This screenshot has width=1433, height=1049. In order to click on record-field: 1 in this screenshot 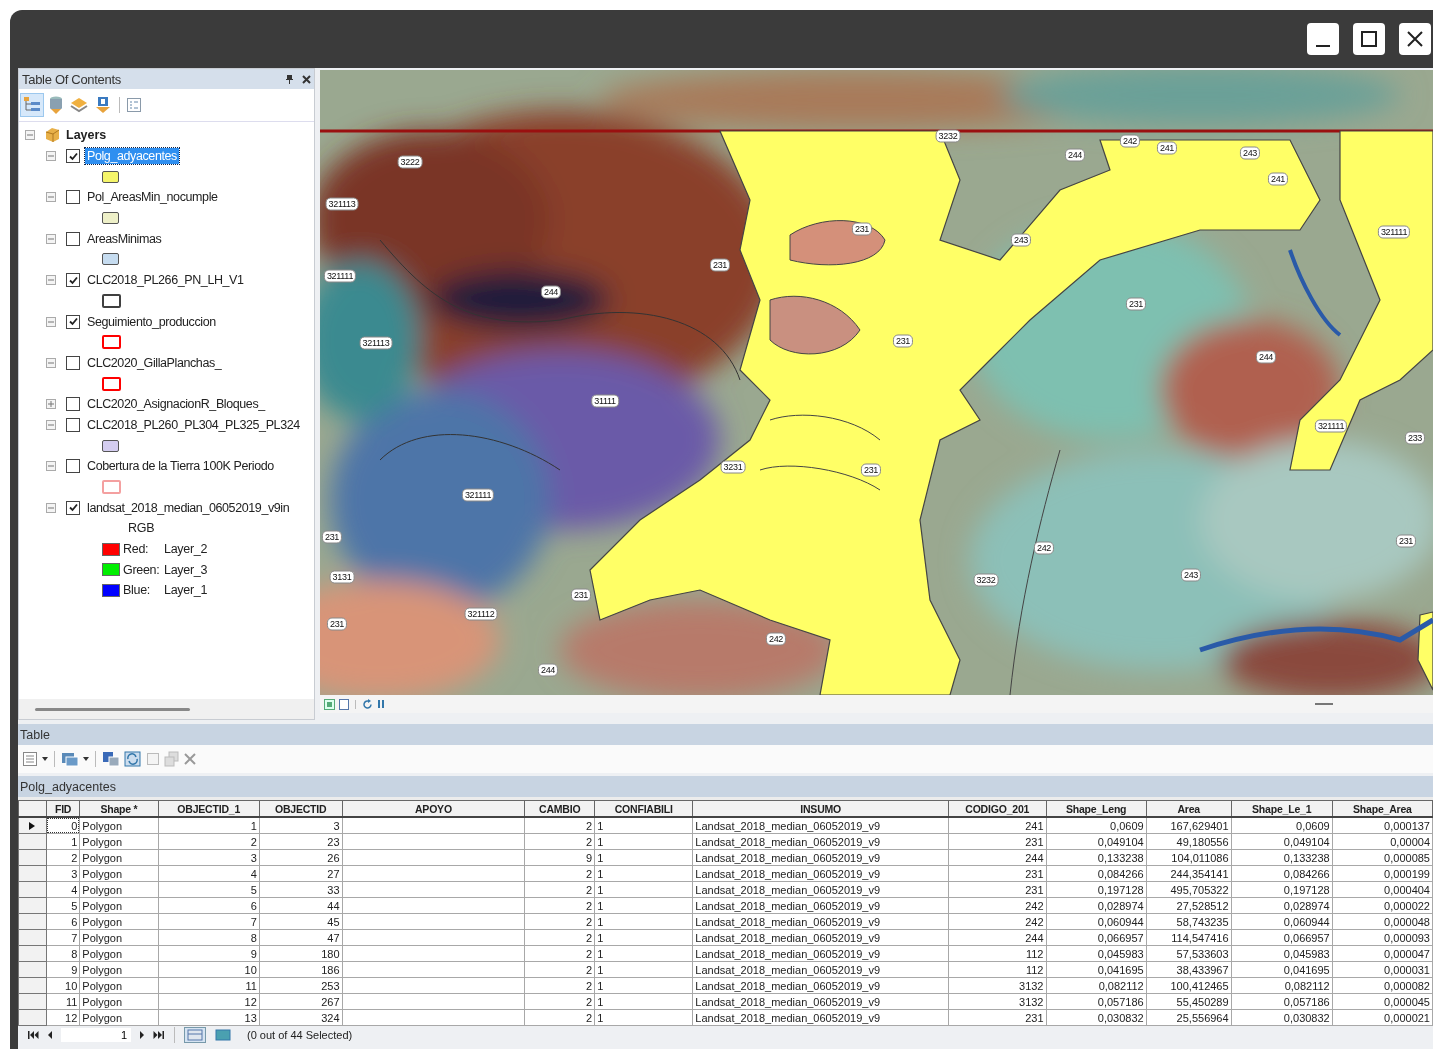, I will do `click(96, 1034)`.